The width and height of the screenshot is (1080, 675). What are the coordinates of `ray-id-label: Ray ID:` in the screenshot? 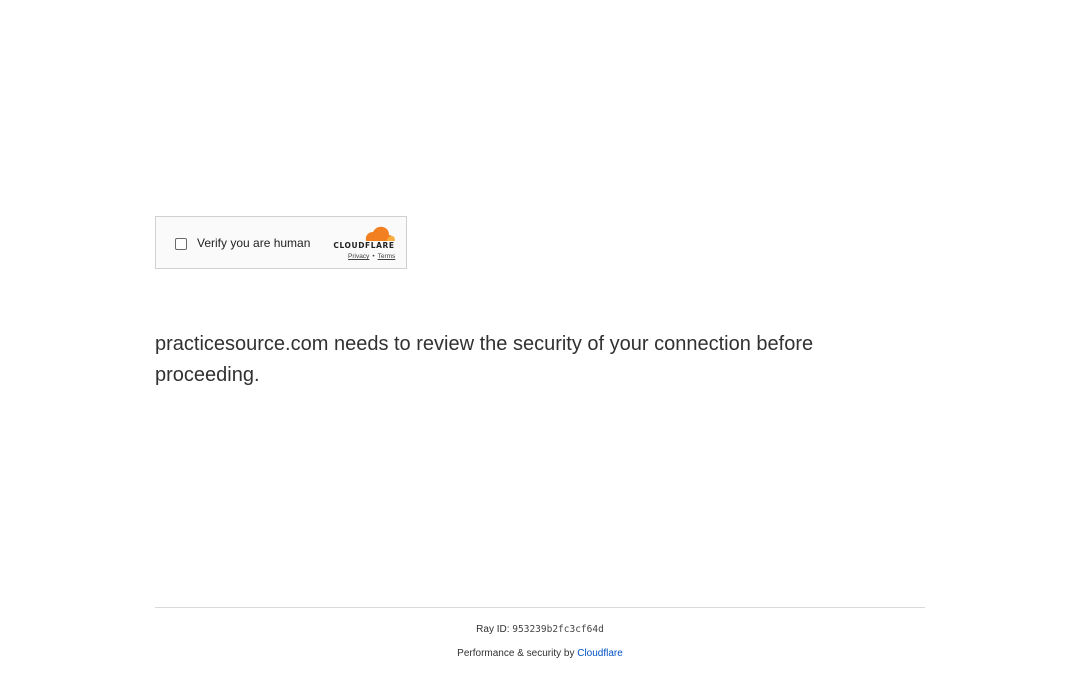 It's located at (494, 629).